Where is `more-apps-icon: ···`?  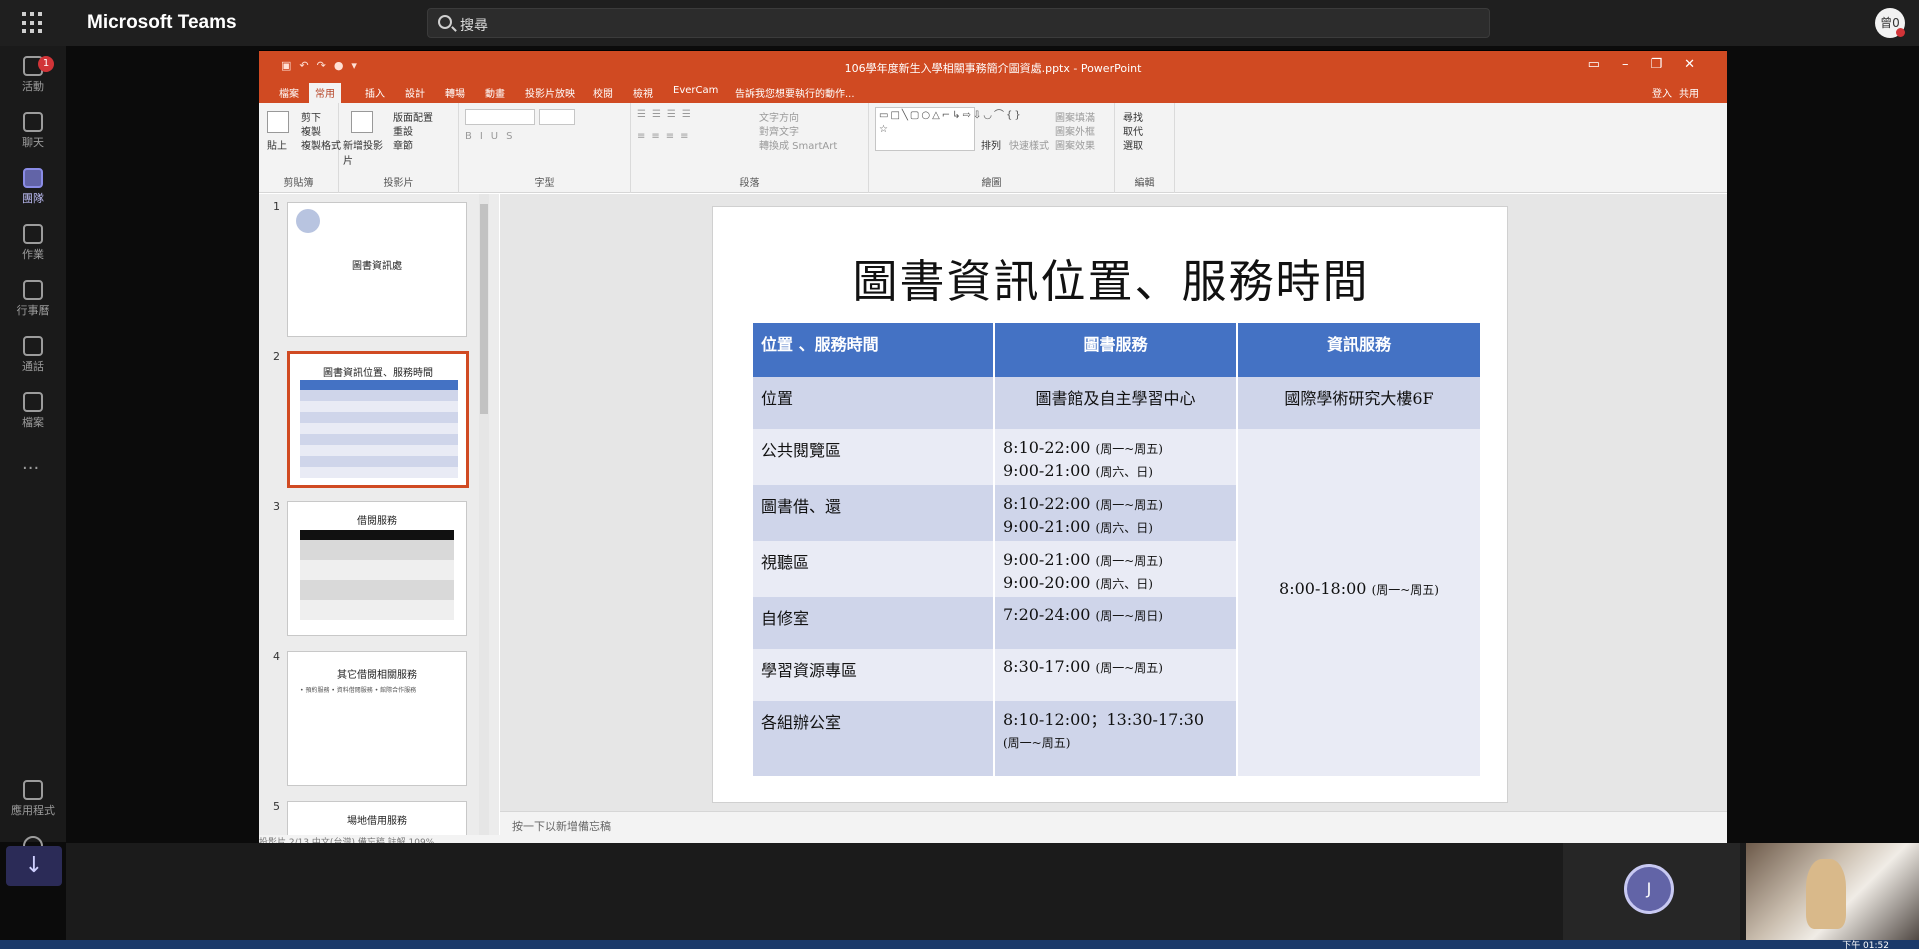 more-apps-icon: ··· is located at coordinates (30, 468).